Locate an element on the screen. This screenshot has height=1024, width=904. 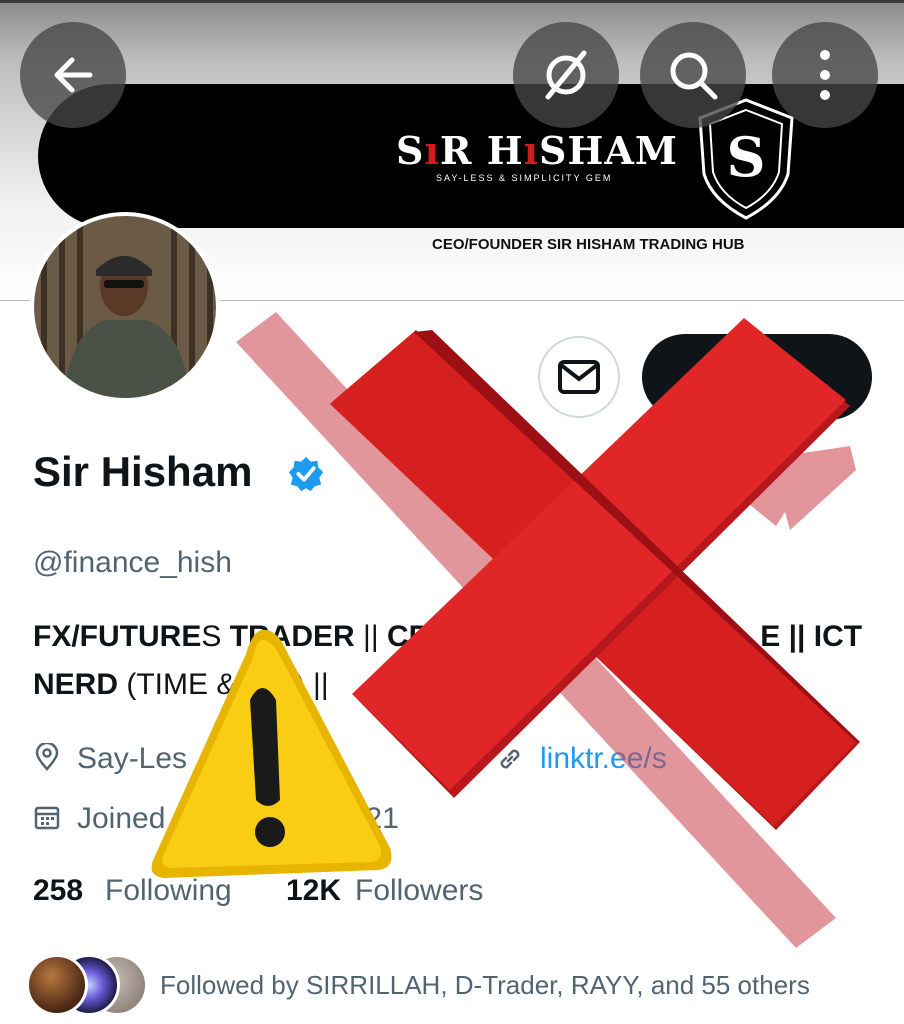
following-count: 258 is located at coordinates (58, 891).